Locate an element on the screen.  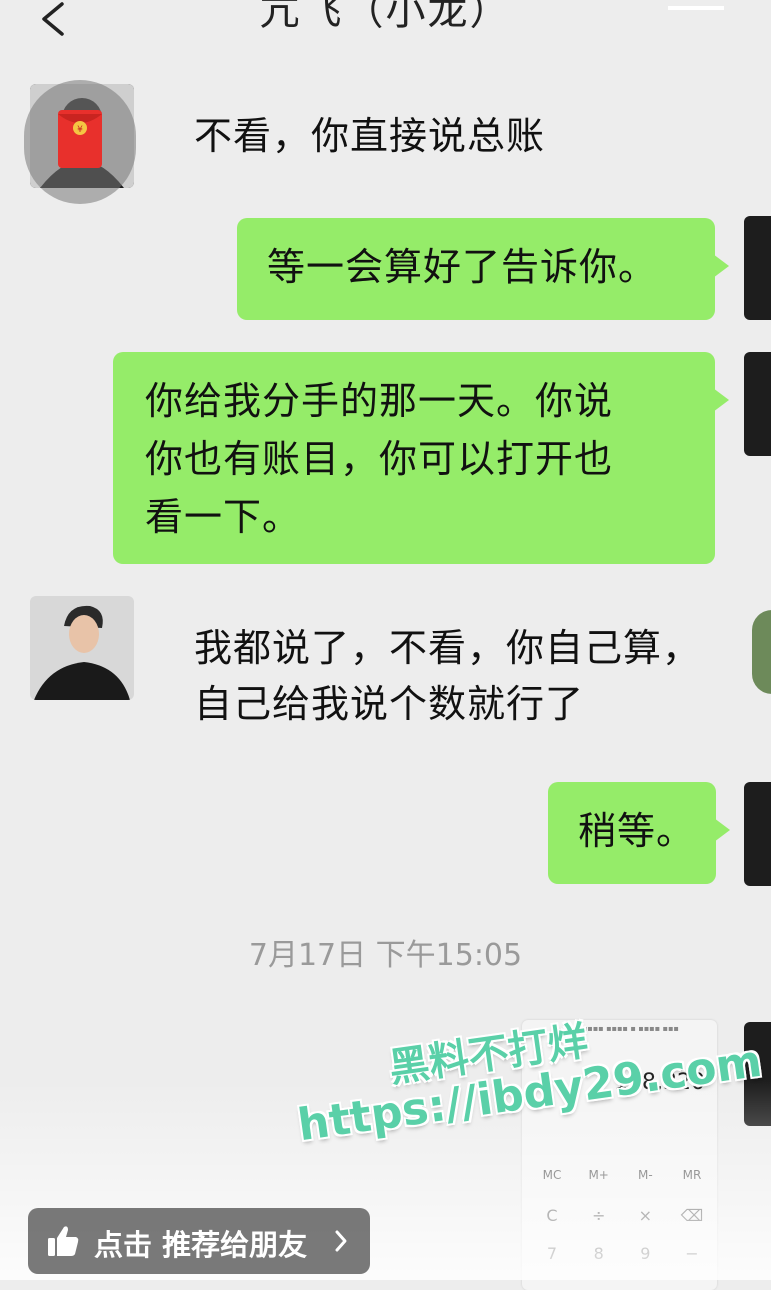
message-bubble: 你给我分手的那一天。你说 你也有账目，你可以打开也 看一下。 is located at coordinates (421, 458).